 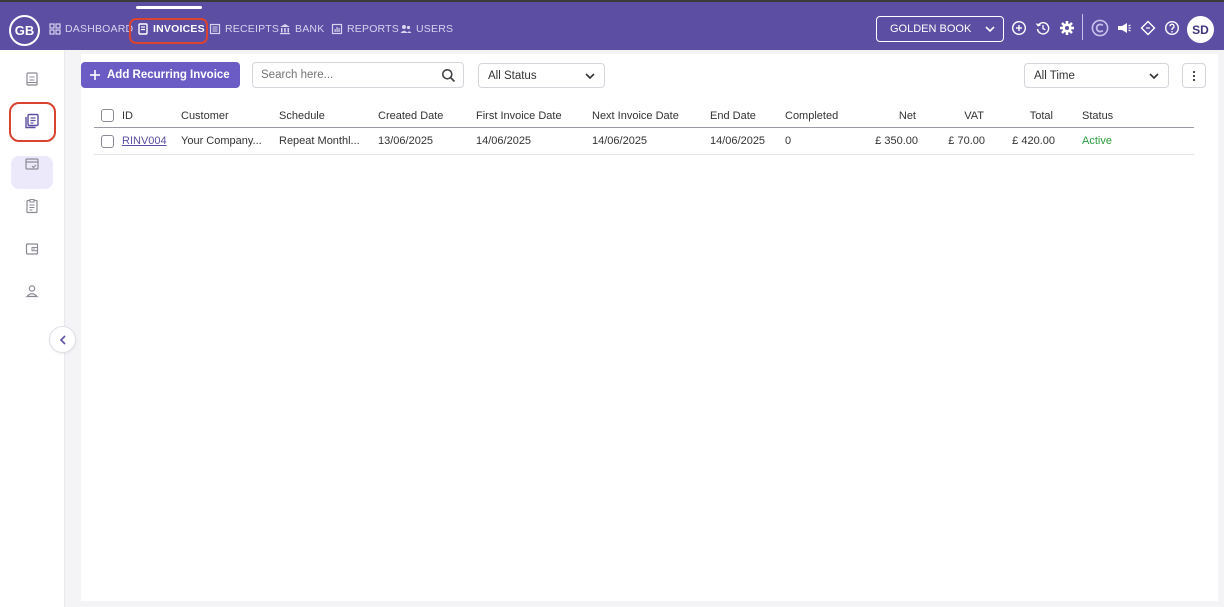 I want to click on kebab-menu-icon, so click(x=1194, y=75).